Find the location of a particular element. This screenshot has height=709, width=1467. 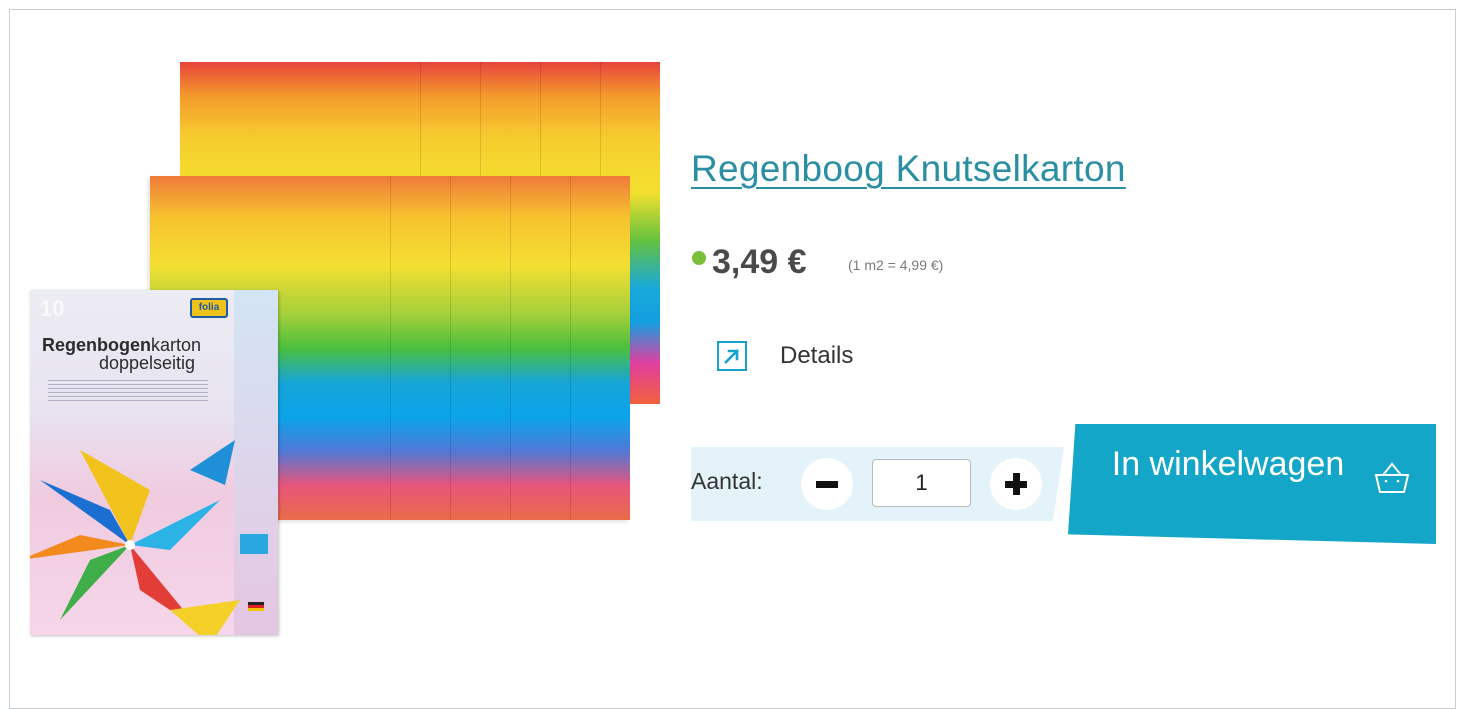

details-link: Details is located at coordinates (785, 356).